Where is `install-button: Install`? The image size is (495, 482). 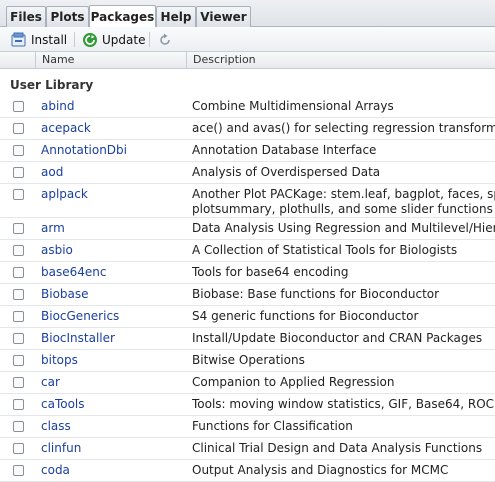
install-button: Install is located at coordinates (39, 39).